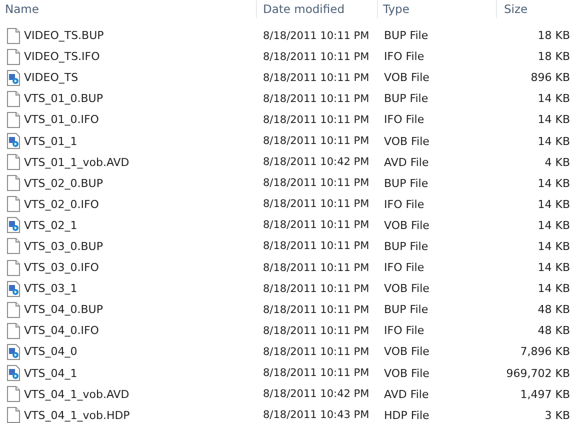 This screenshot has width=575, height=423. I want to click on file-name: VTS_04_1, so click(51, 373).